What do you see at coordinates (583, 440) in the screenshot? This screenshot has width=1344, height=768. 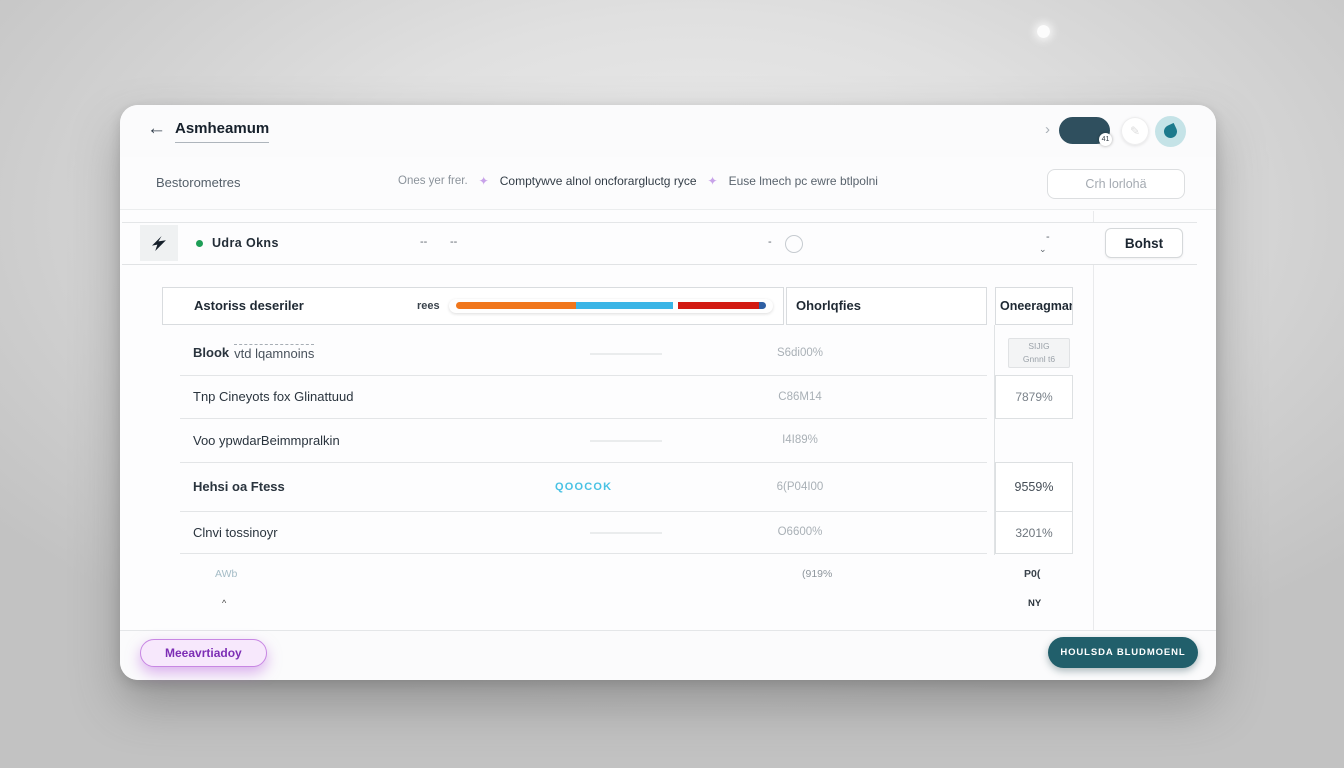 I see `table-row: Voo ypwdarBeimmpralkin I4I89%` at bounding box center [583, 440].